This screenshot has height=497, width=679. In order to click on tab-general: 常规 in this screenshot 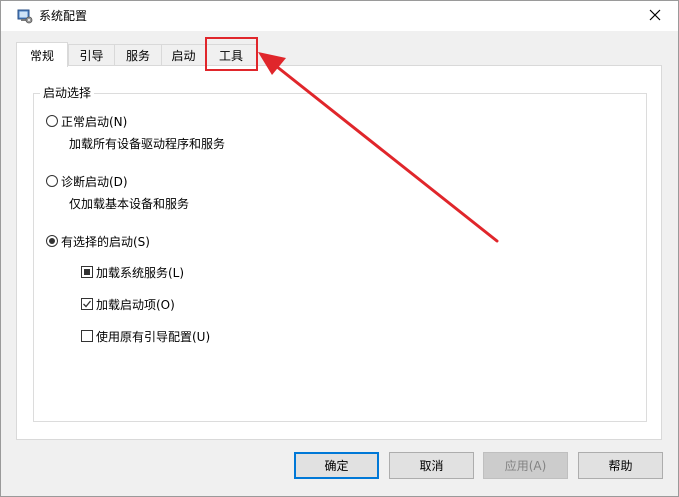, I will do `click(42, 54)`.